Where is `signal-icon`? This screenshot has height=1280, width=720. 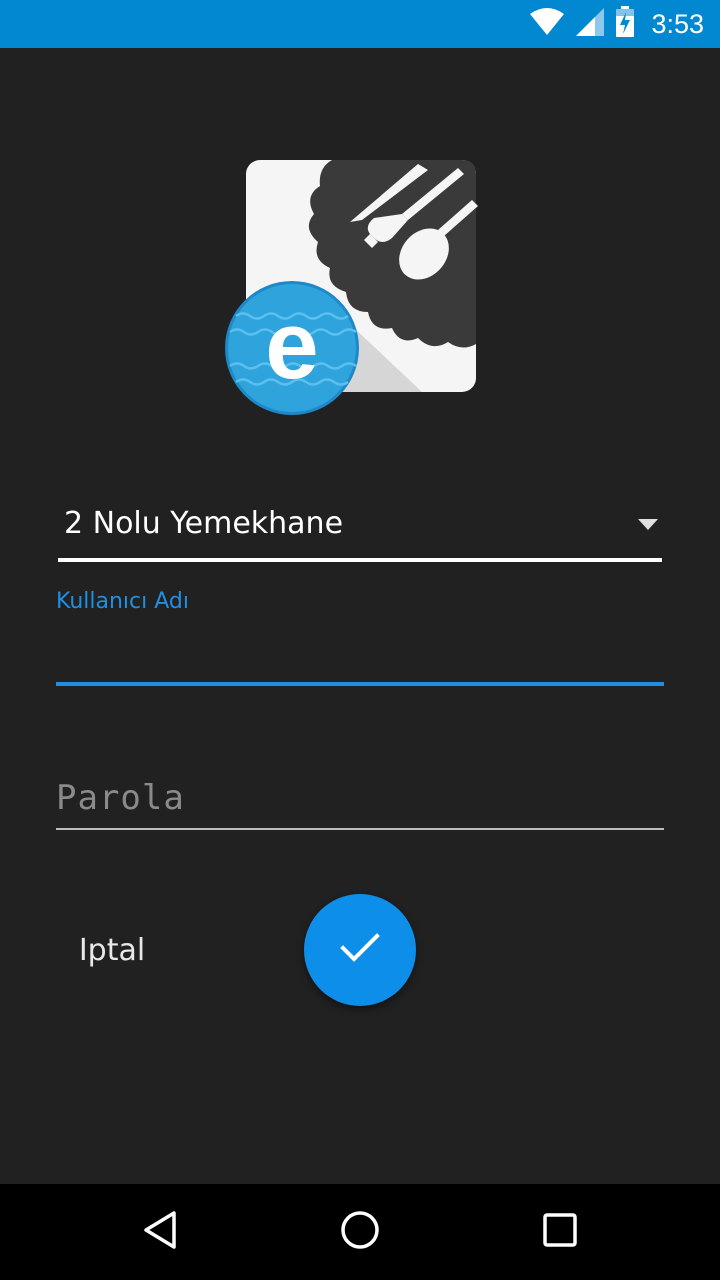 signal-icon is located at coordinates (590, 24).